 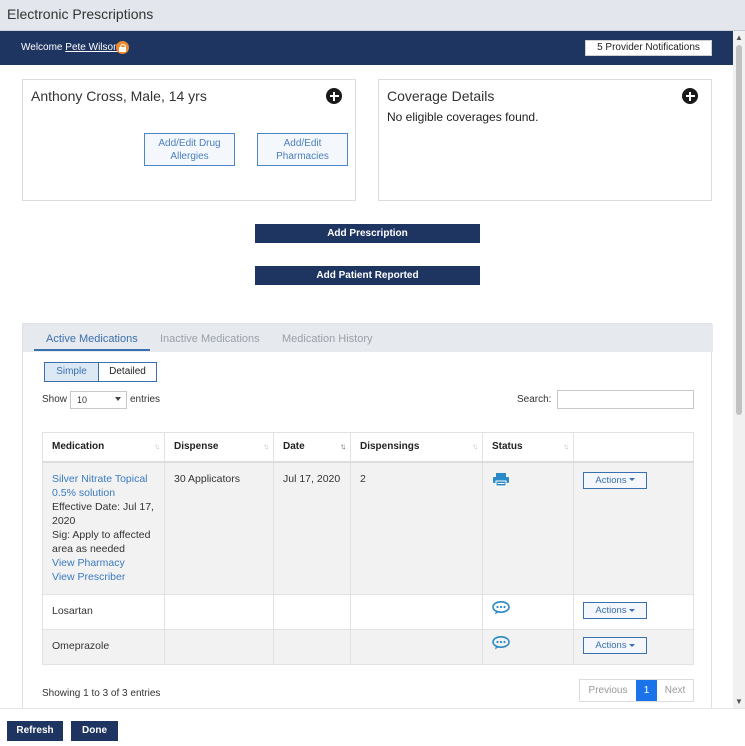 I want to click on footer-bar: Refresh Done, so click(x=372, y=727).